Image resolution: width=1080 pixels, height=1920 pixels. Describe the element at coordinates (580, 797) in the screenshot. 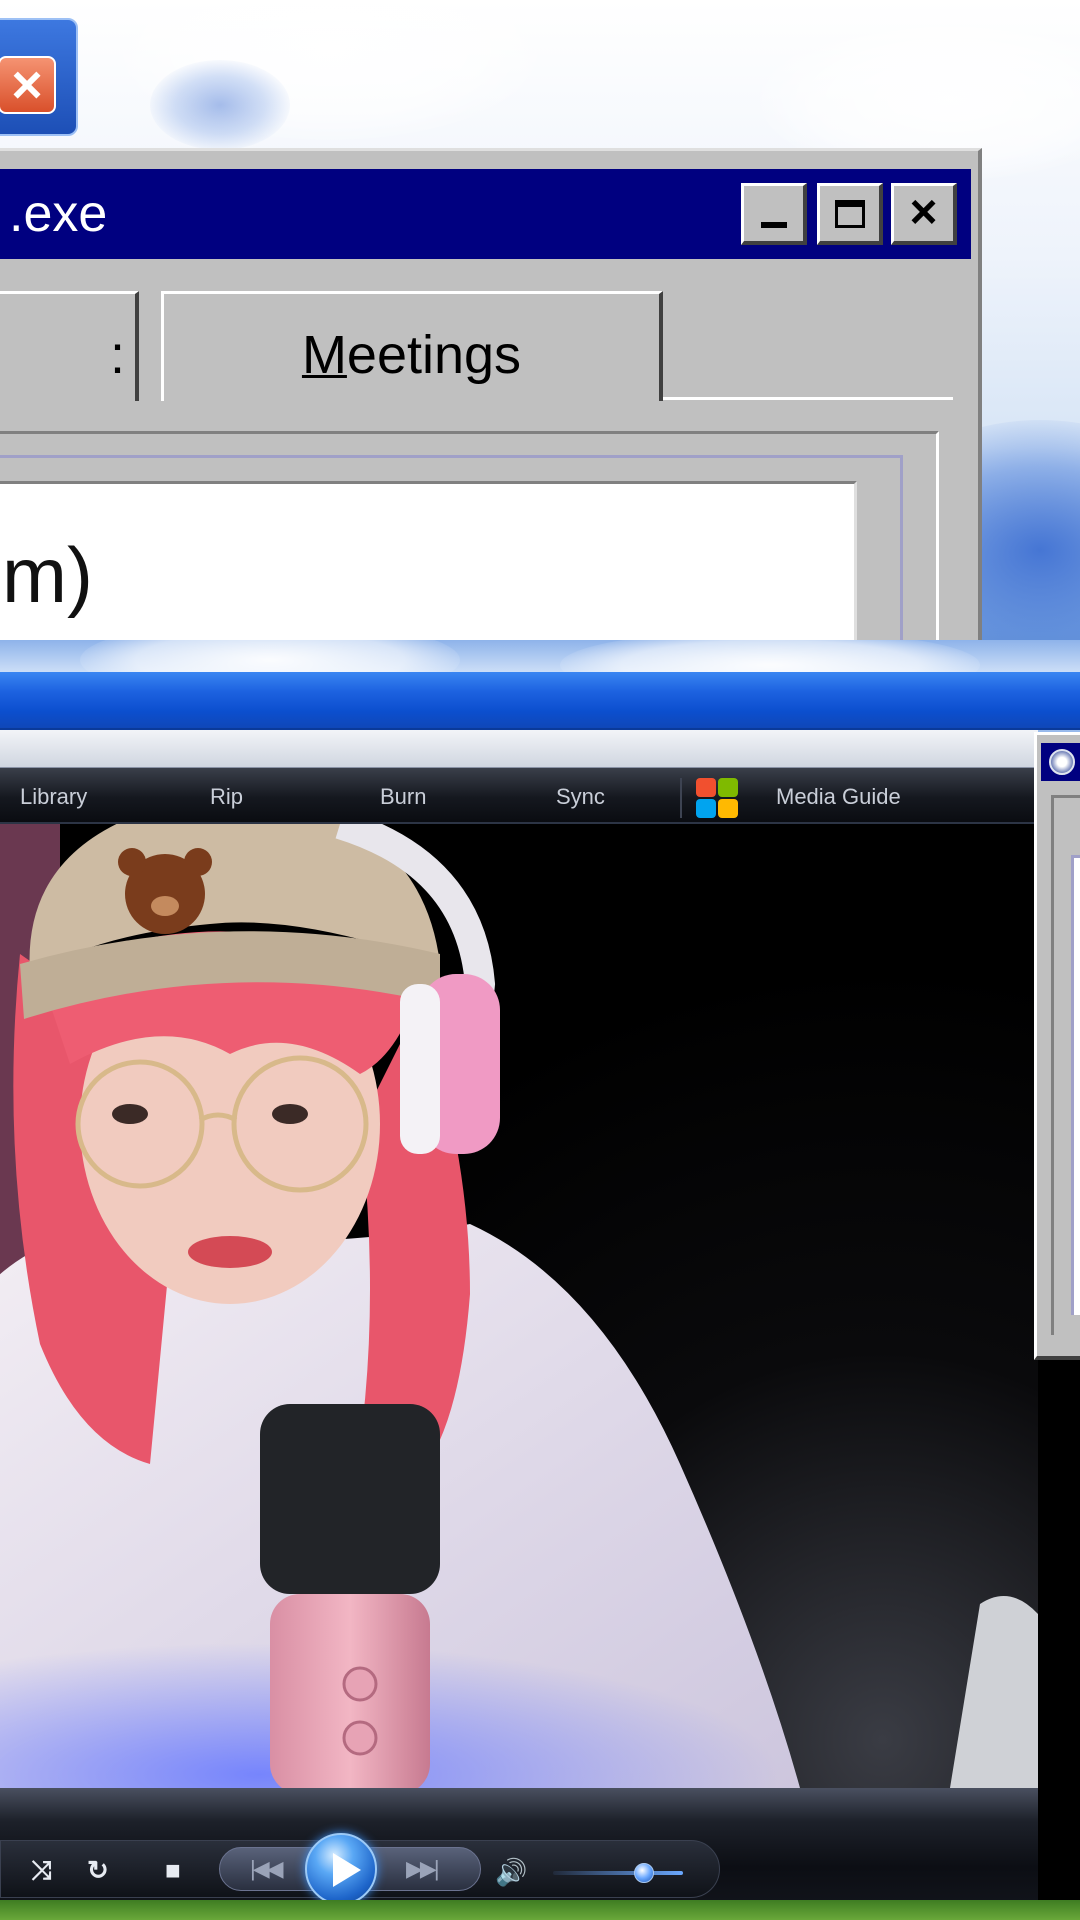

I see `nav-sync: Sync` at that location.